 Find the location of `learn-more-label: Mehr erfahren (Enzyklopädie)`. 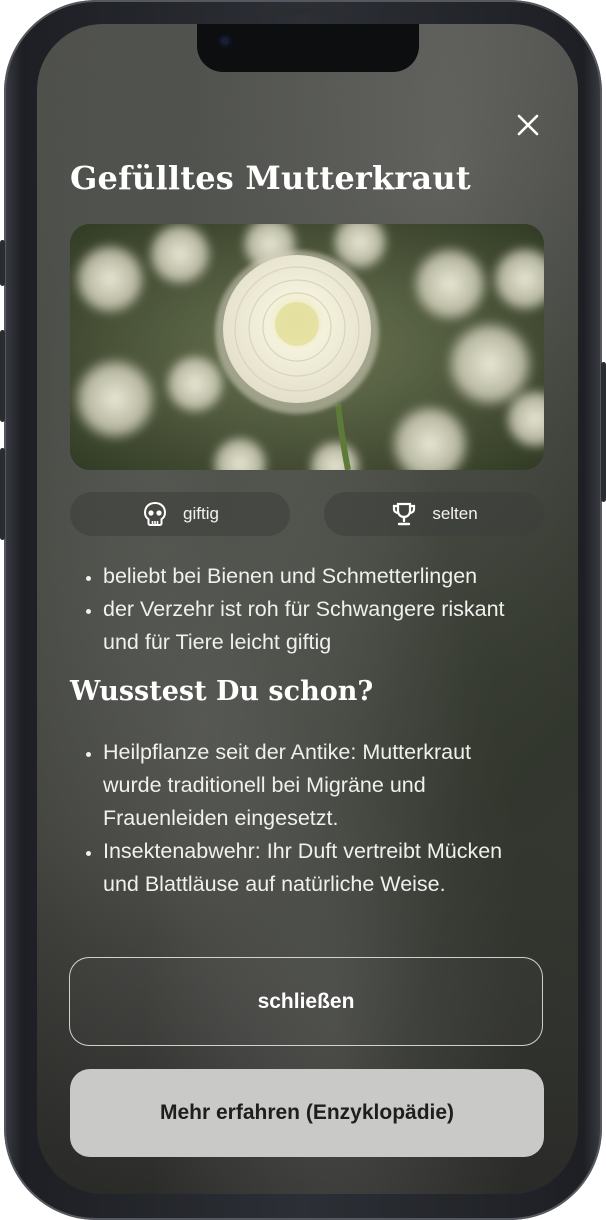

learn-more-label: Mehr erfahren (Enzyklopädie) is located at coordinates (307, 1112).